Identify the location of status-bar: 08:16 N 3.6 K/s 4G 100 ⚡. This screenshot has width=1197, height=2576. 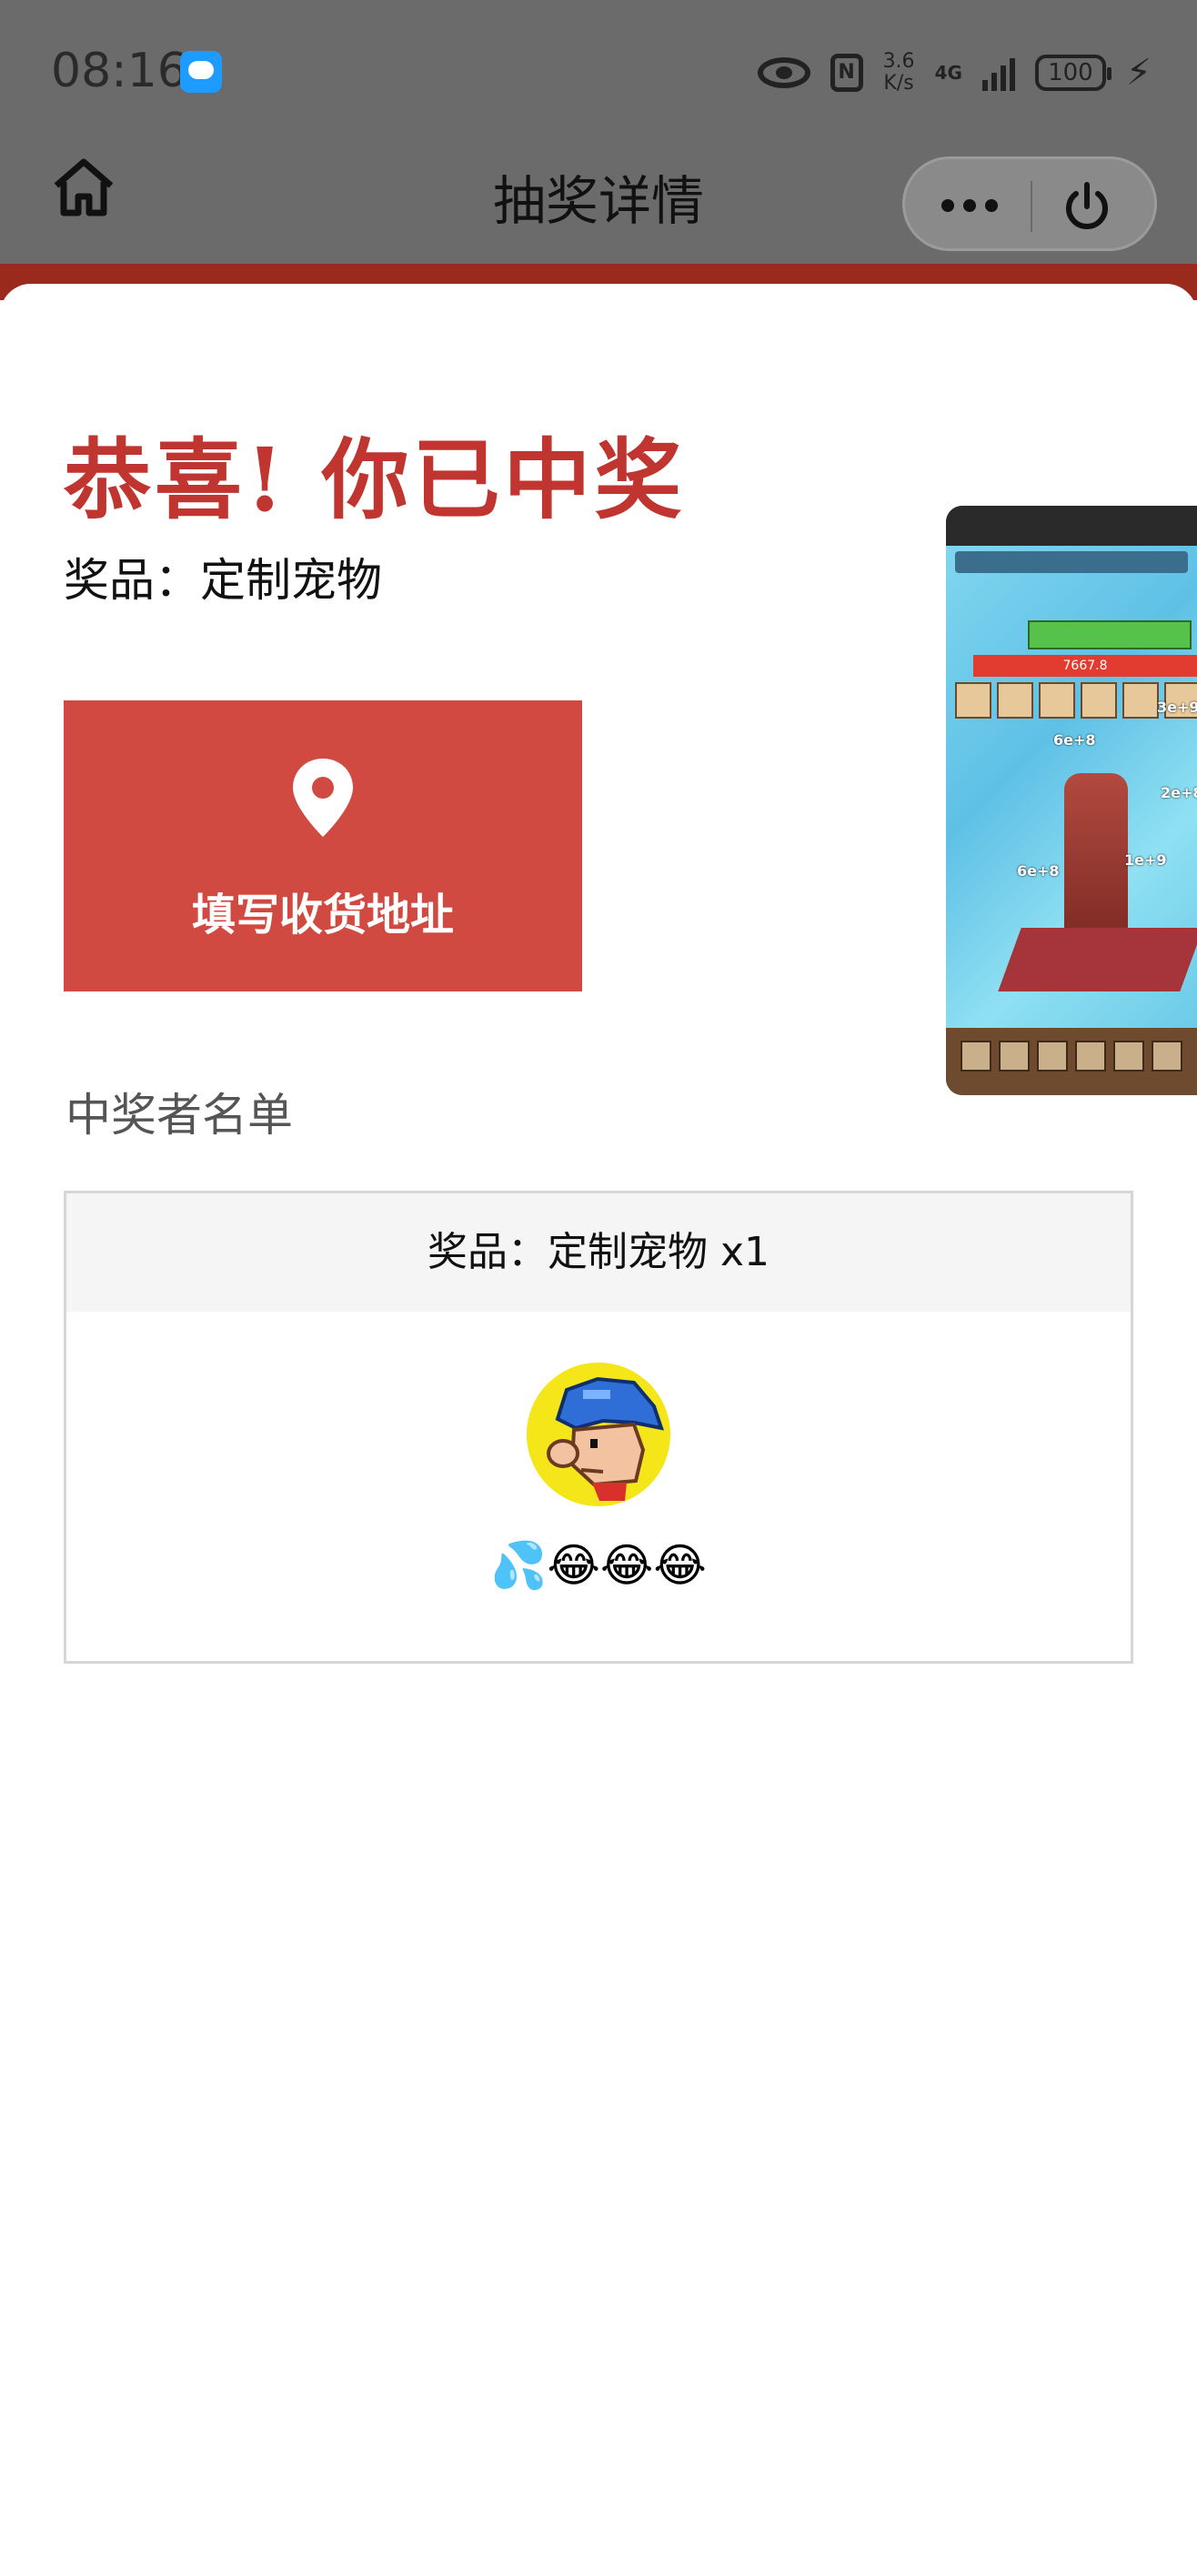
(598, 72).